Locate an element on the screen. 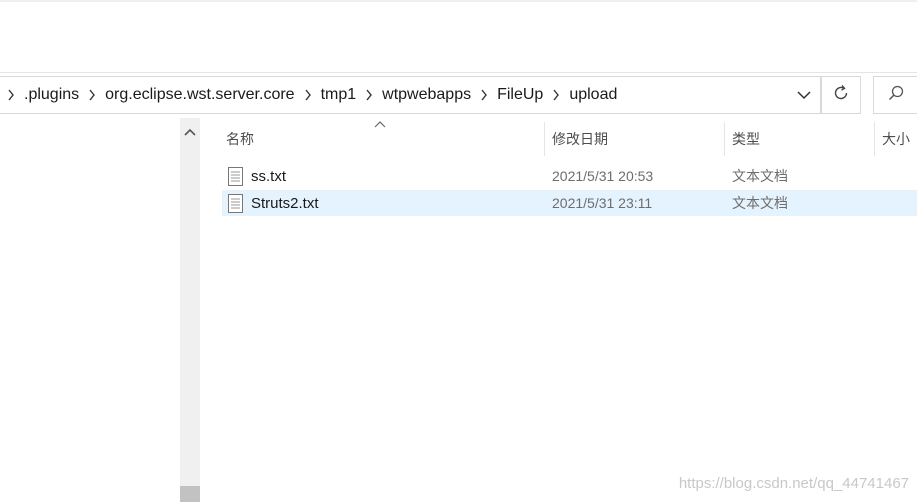 This screenshot has height=502, width=917. file-name-cell: ss.txt is located at coordinates (257, 176).